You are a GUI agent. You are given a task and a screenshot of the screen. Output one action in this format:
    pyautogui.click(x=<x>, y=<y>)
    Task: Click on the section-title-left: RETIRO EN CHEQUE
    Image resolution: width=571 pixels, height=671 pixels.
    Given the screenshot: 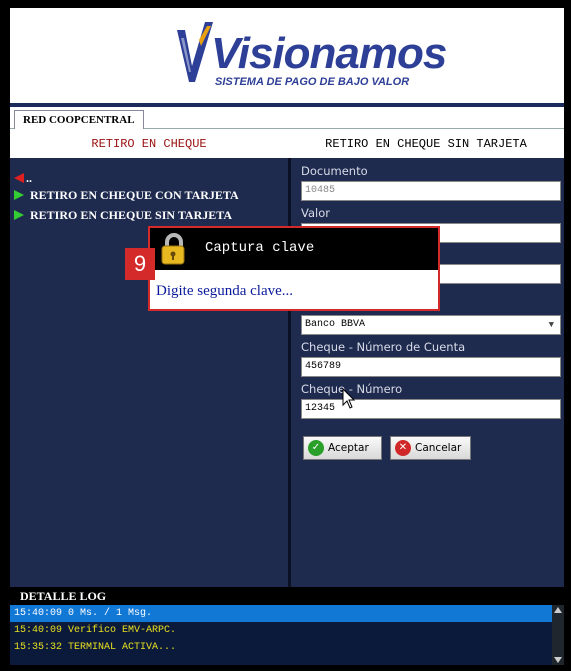 What is the action you would take?
    pyautogui.click(x=149, y=144)
    